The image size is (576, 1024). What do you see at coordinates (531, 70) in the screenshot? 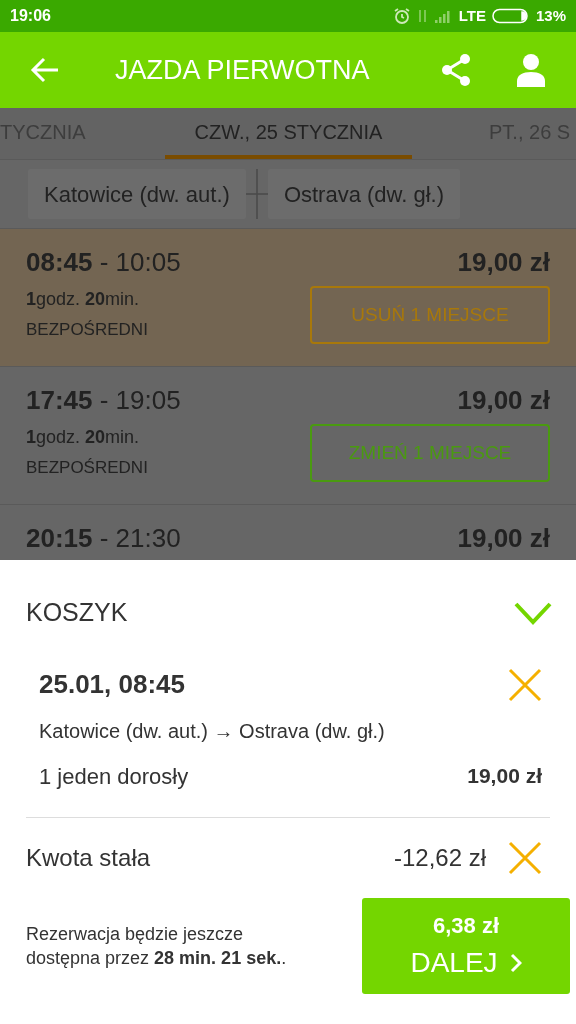
I see `user-icon` at bounding box center [531, 70].